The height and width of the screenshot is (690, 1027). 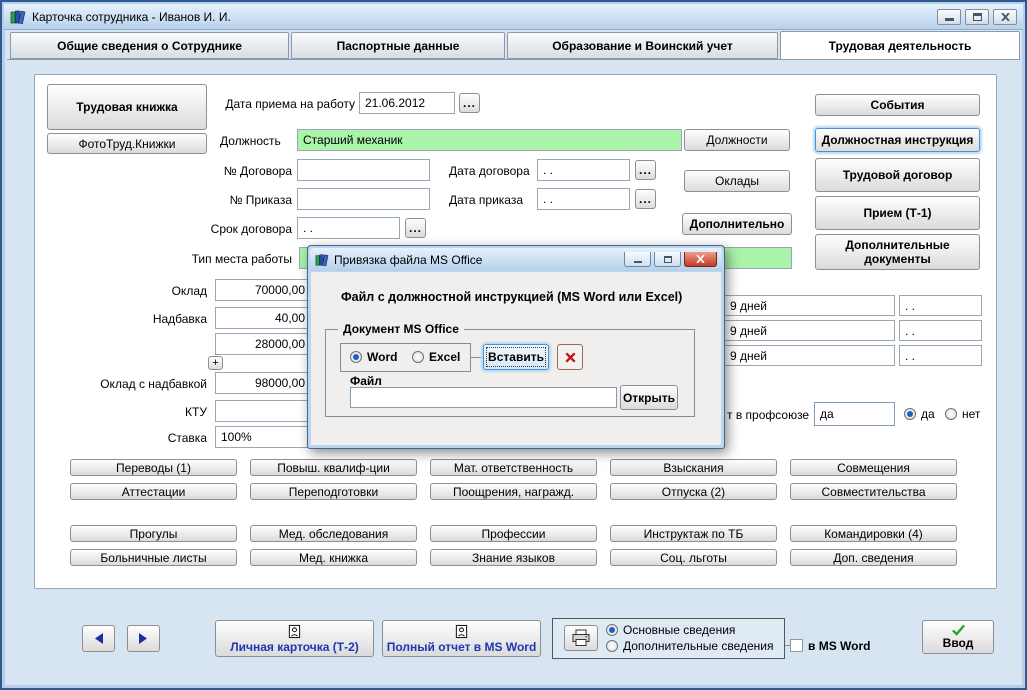 What do you see at coordinates (962, 414) in the screenshot?
I see `union-no-radio: нет` at bounding box center [962, 414].